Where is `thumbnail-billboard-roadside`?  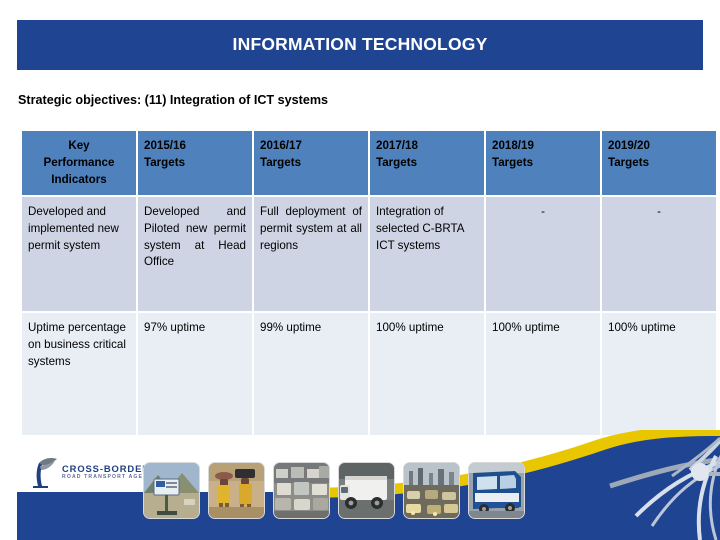 thumbnail-billboard-roadside is located at coordinates (171, 490).